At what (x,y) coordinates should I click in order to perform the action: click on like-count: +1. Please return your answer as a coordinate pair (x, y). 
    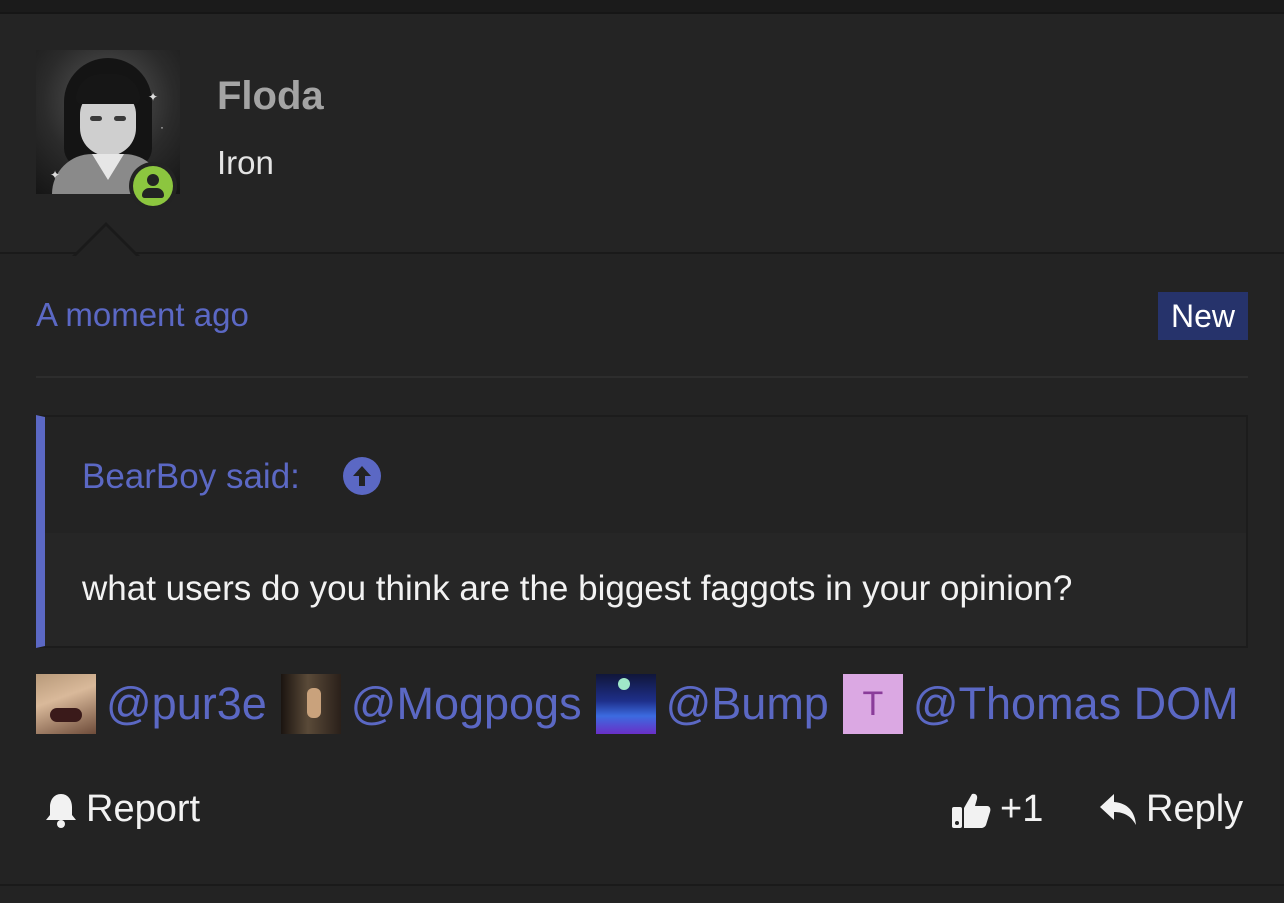
    Looking at the image, I should click on (1022, 809).